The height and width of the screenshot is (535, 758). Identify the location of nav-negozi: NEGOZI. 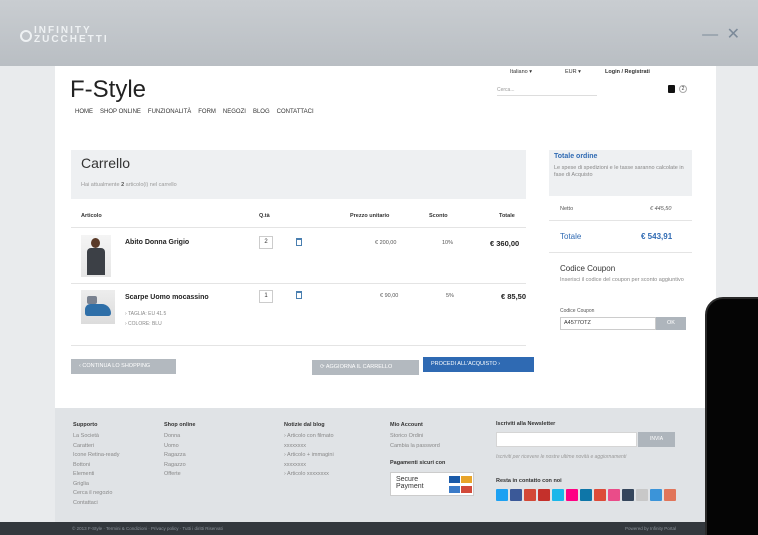
(234, 112).